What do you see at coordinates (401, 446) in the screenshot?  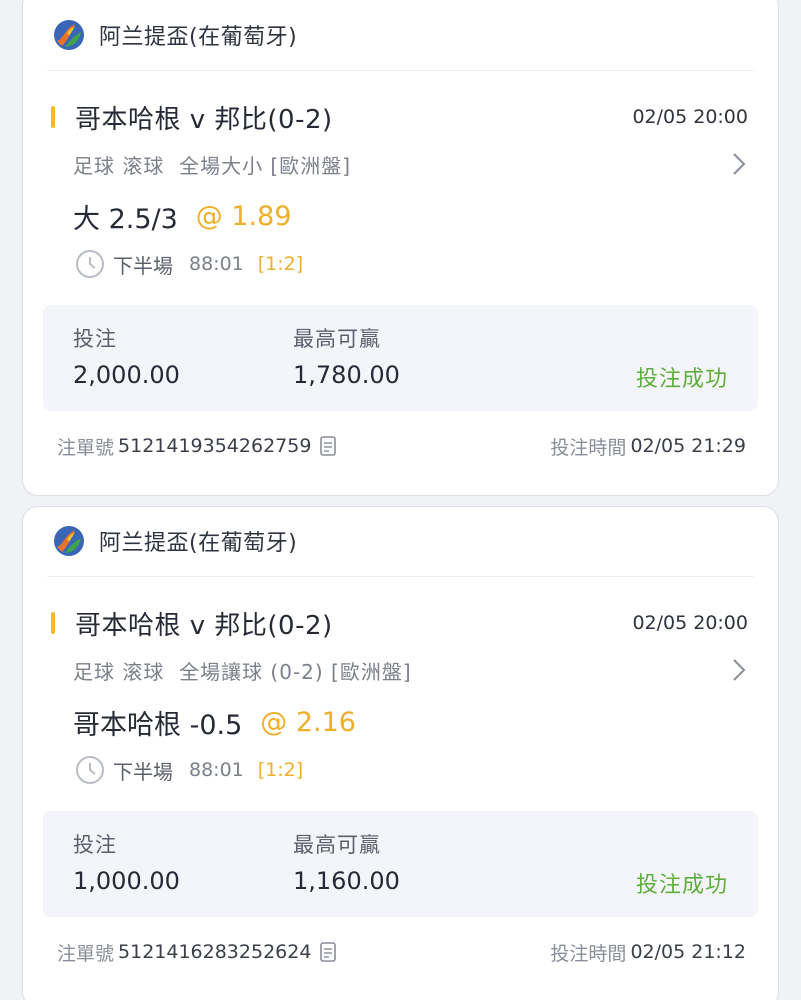 I see `bet-footer: 注單號 5121419354262759 投注時間 02/05 21:29` at bounding box center [401, 446].